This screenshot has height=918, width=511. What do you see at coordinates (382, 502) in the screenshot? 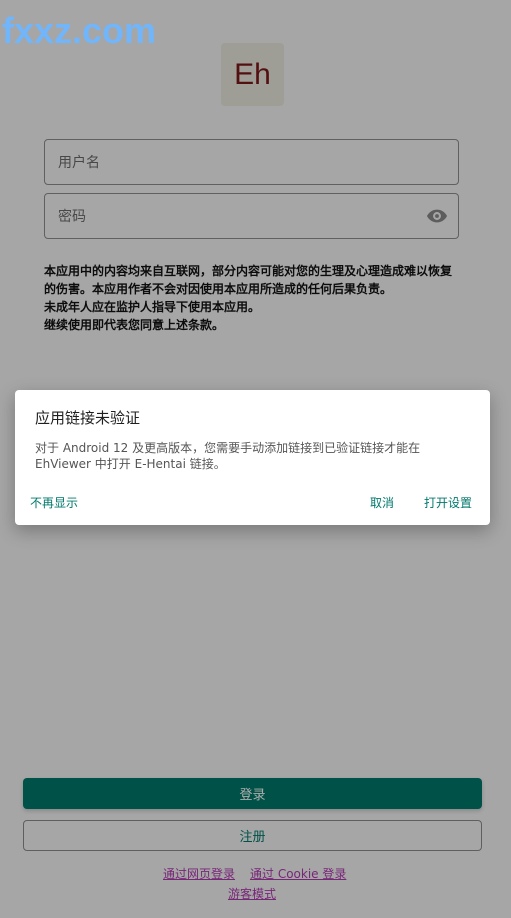
I see `cancel-button: 取消` at bounding box center [382, 502].